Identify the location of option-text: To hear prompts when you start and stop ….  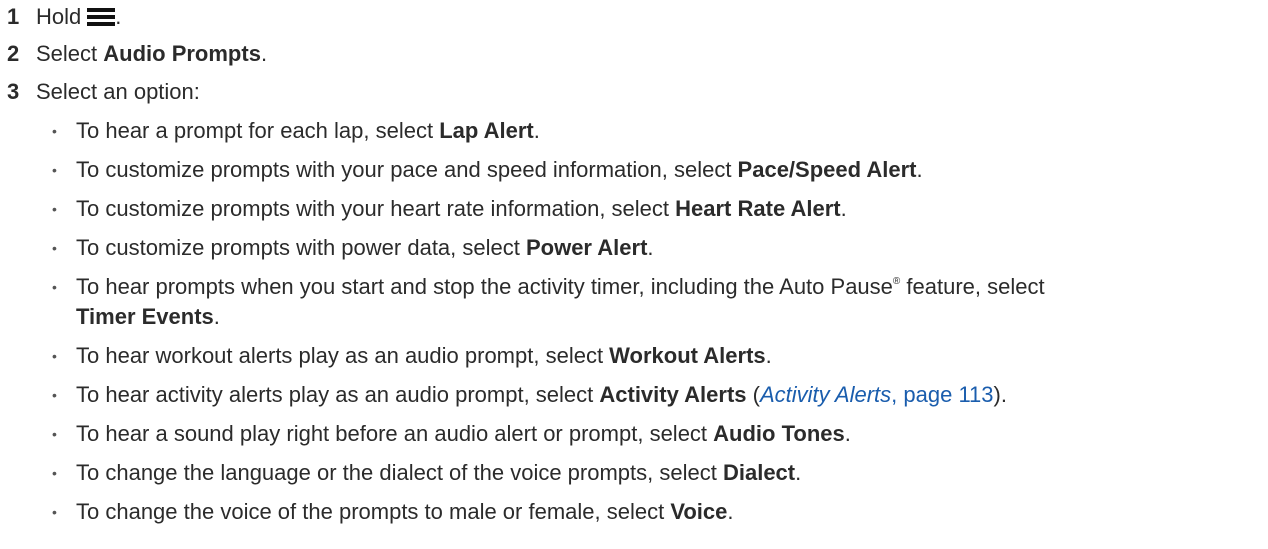
(662, 302).